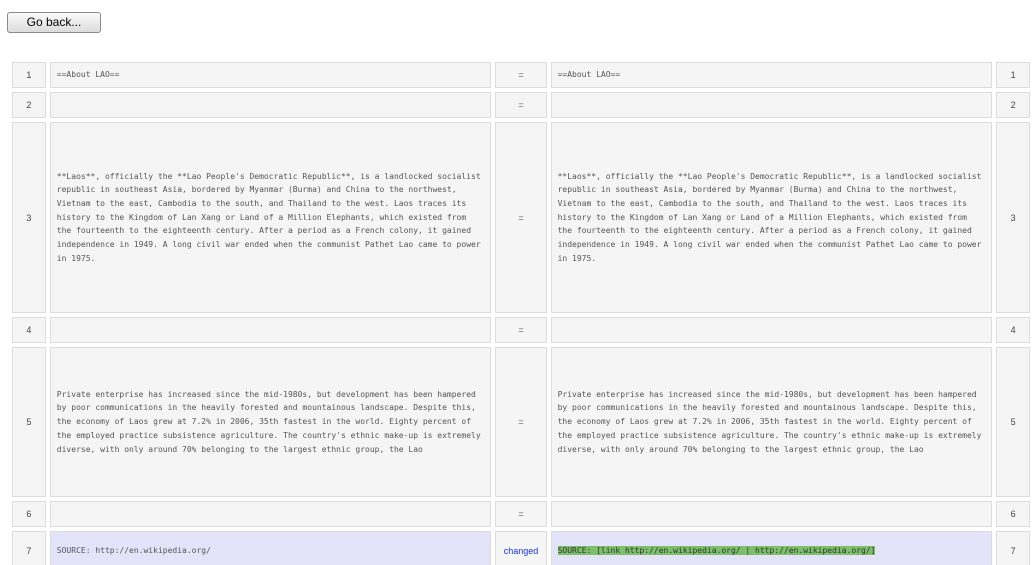  I want to click on left-line-number: 4, so click(29, 330).